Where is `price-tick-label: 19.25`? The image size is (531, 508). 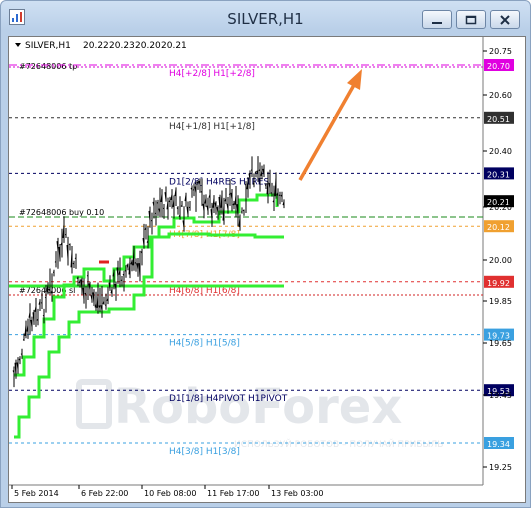 price-tick-label: 19.25 is located at coordinates (500, 467).